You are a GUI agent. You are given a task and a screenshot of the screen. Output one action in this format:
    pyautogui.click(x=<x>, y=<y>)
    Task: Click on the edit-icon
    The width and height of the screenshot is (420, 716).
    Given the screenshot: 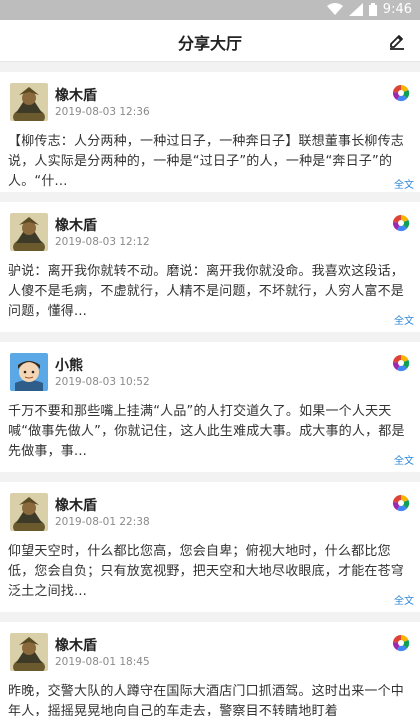 What is the action you would take?
    pyautogui.click(x=397, y=42)
    